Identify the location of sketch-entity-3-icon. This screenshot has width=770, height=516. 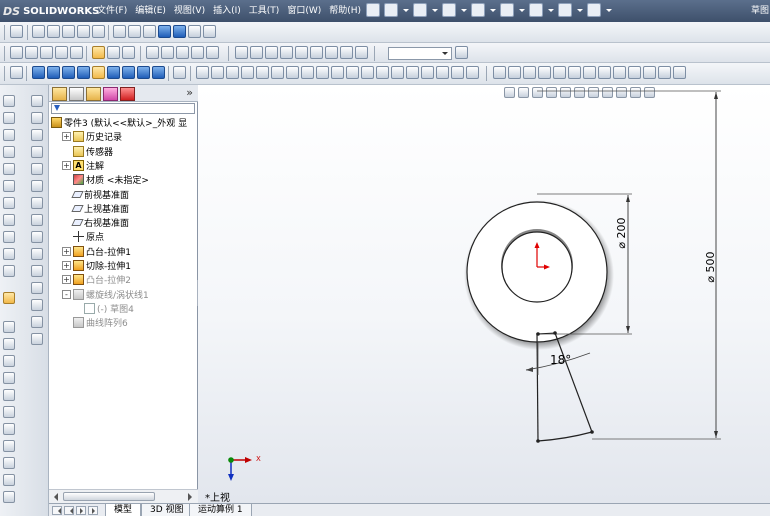
(232, 72).